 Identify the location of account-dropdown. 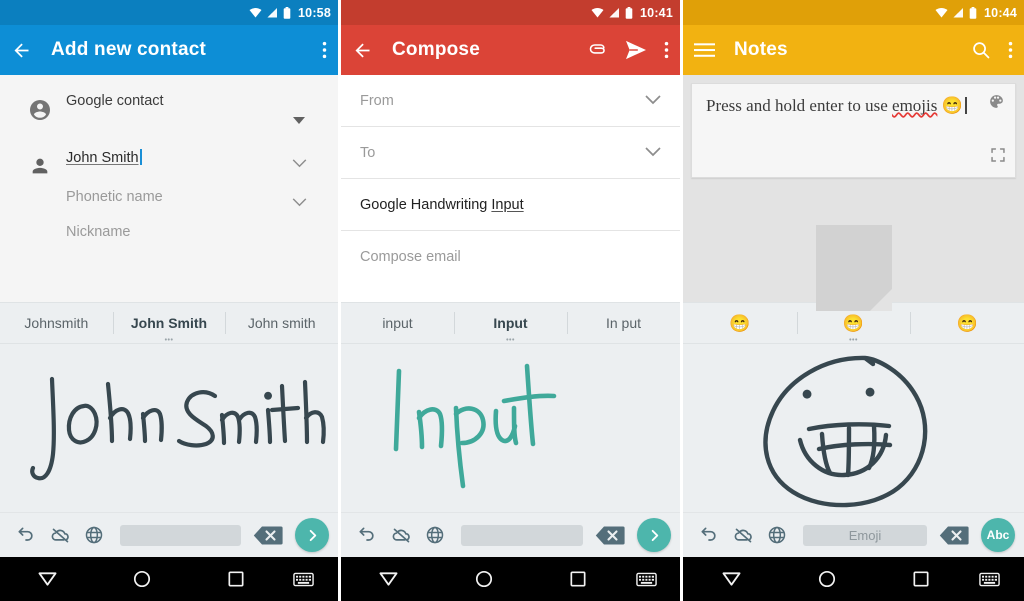
(299, 111).